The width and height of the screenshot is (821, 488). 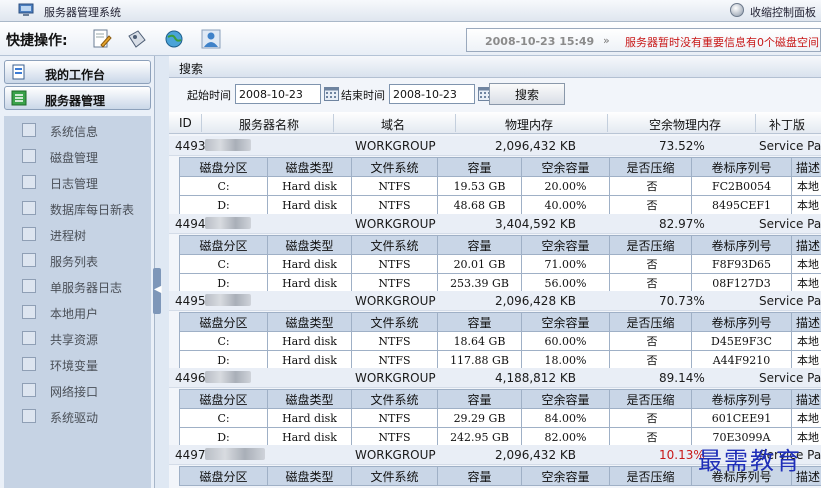 What do you see at coordinates (741, 283) in the screenshot?
I see `disk-serial: 08F127D3` at bounding box center [741, 283].